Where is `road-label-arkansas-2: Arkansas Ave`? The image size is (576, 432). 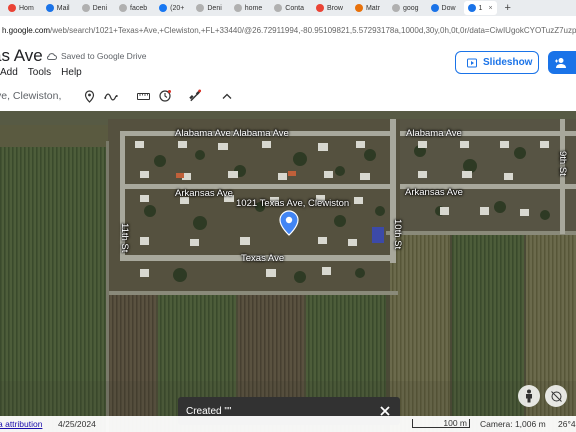
road-label-arkansas-2: Arkansas Ave is located at coordinates (434, 192).